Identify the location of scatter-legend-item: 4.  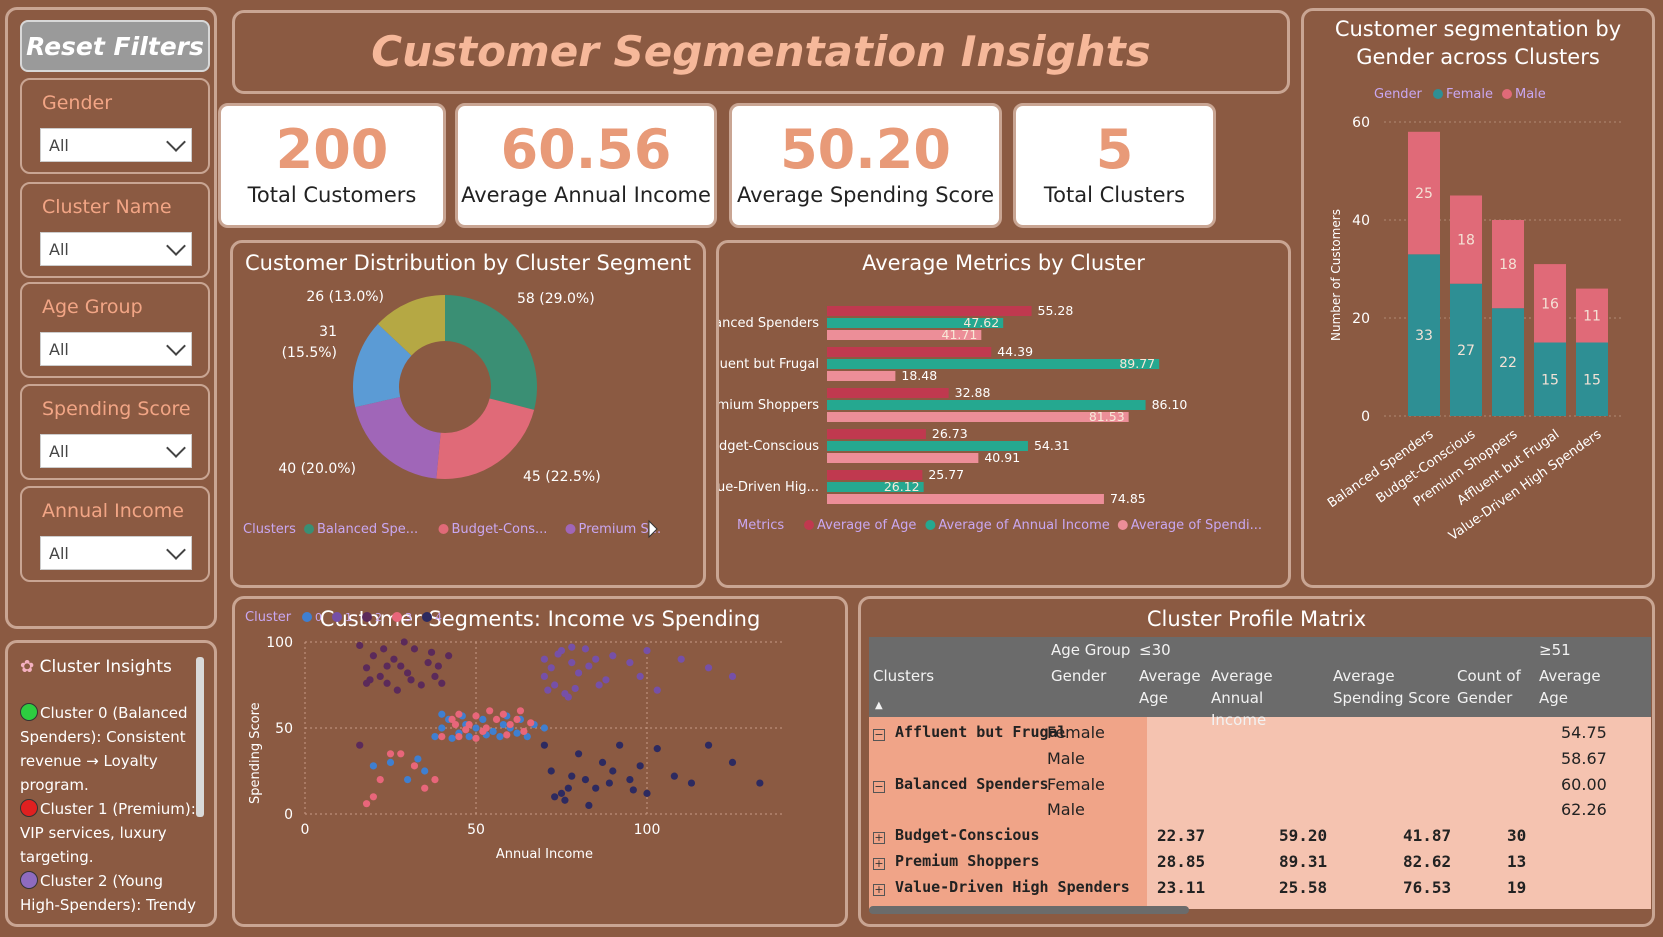
(438, 617).